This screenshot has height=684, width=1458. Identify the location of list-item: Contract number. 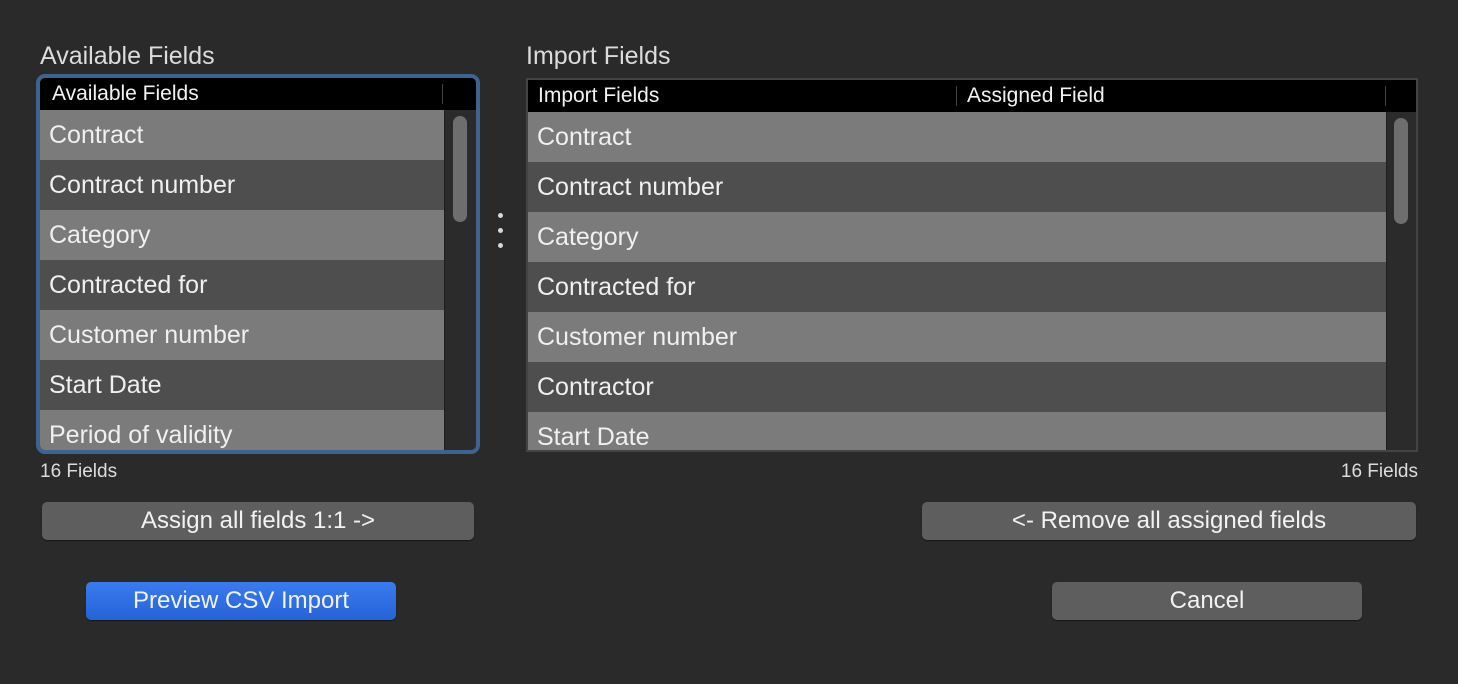
(242, 185).